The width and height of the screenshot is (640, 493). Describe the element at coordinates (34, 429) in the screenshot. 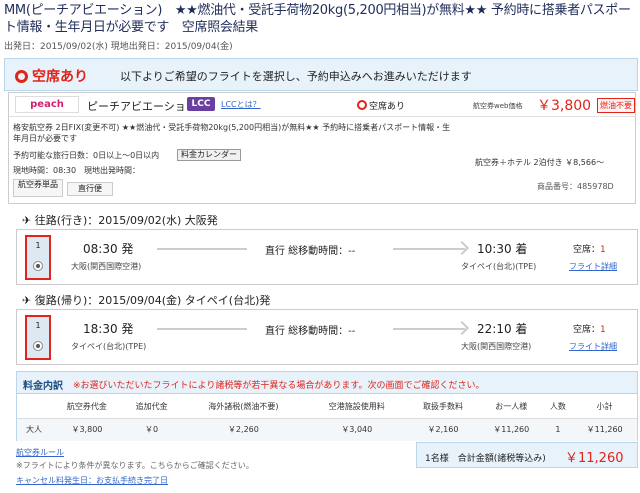

I see `fare-cell: 大人` at that location.